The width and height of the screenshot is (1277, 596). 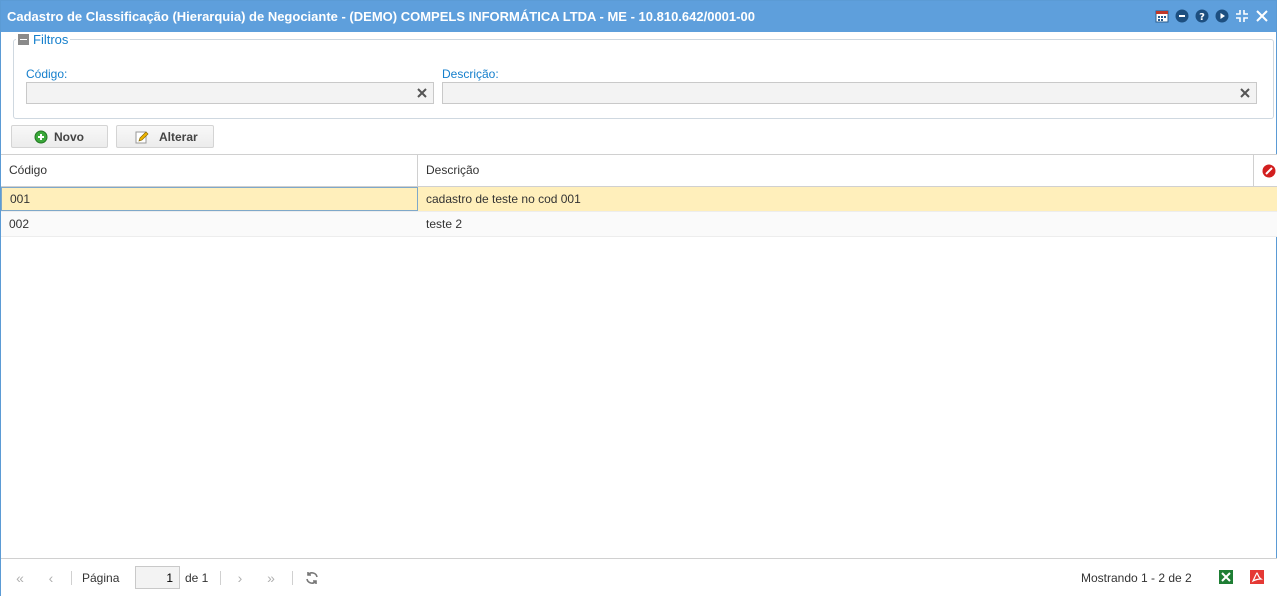 I want to click on table-row: 002 teste 2, so click(x=639, y=224).